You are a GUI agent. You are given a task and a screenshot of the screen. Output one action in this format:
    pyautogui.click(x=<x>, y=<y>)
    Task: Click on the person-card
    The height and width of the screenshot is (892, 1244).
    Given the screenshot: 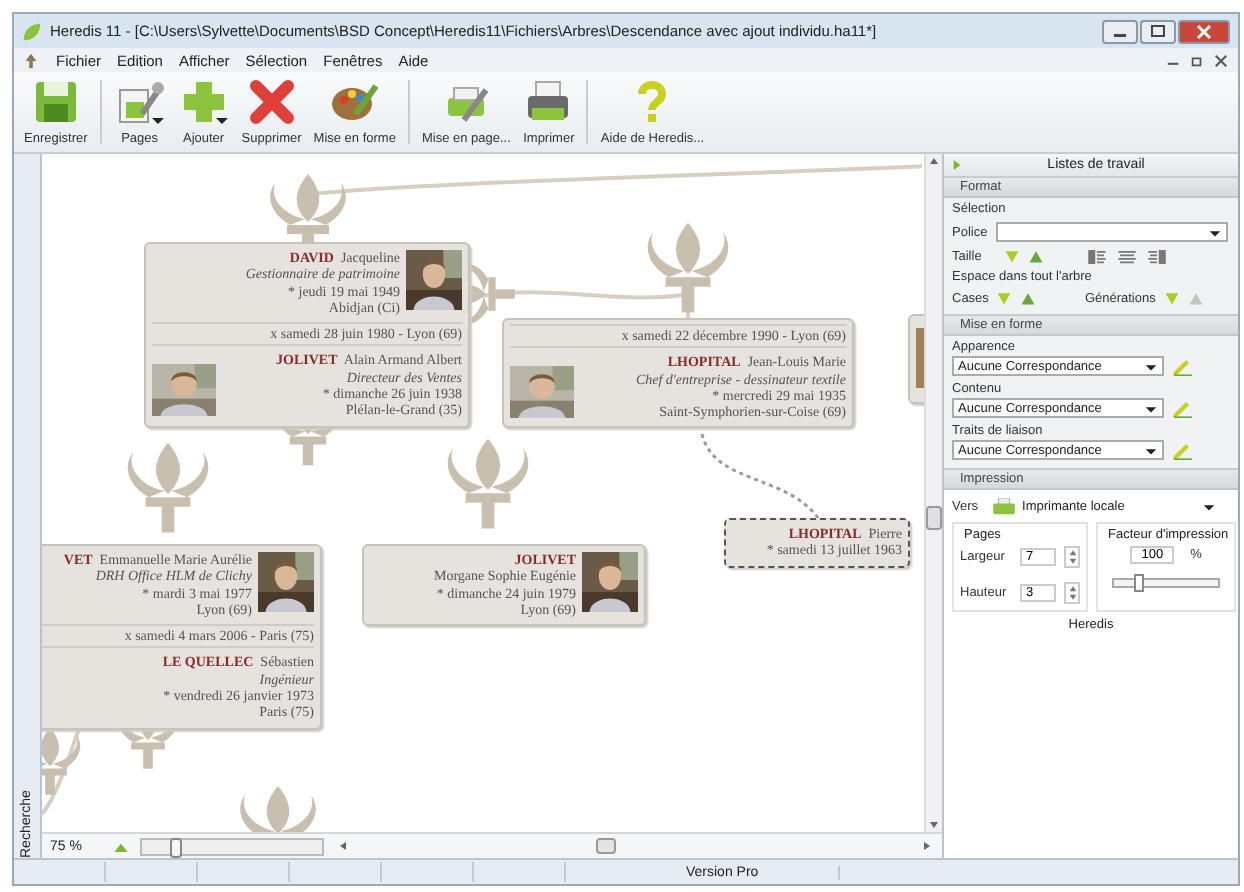 What is the action you would take?
    pyautogui.click(x=307, y=335)
    